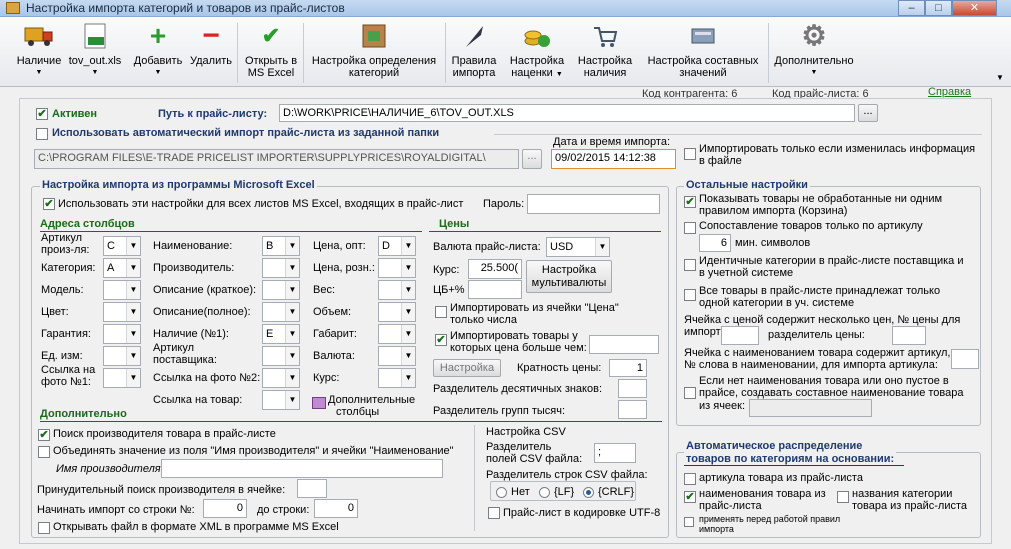 The image size is (1011, 549). I want to click on import-rules-button: Правила импорта, so click(474, 50).